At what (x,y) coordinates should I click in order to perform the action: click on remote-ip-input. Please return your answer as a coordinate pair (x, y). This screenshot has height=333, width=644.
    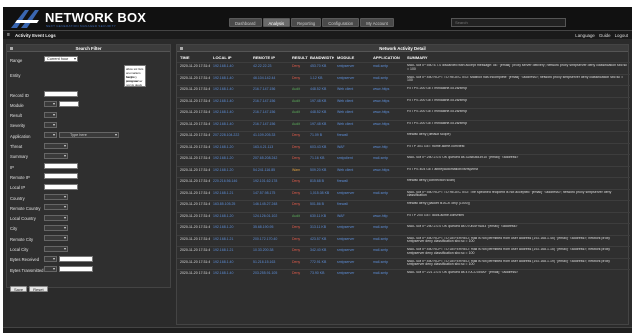
    Looking at the image, I should click on (61, 176).